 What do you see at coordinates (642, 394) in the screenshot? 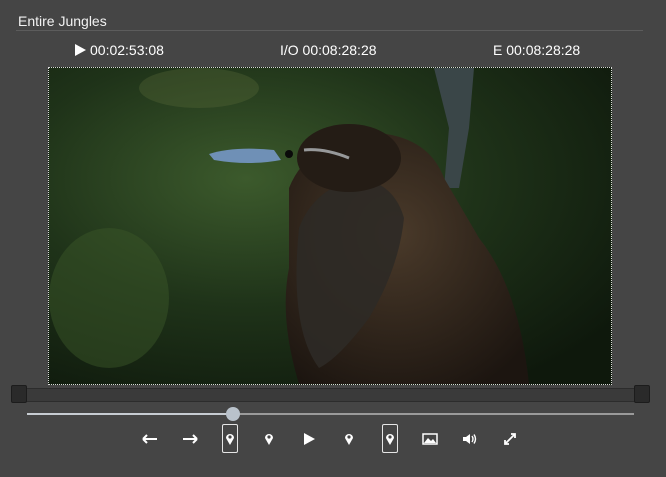
I see `timeline-out-handle` at bounding box center [642, 394].